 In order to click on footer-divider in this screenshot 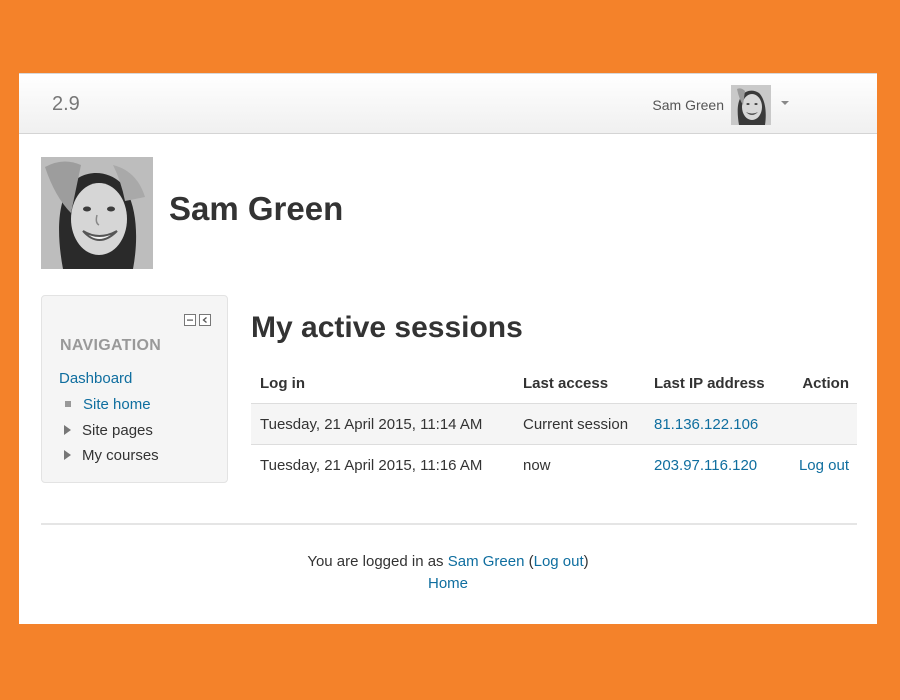, I will do `click(449, 524)`.